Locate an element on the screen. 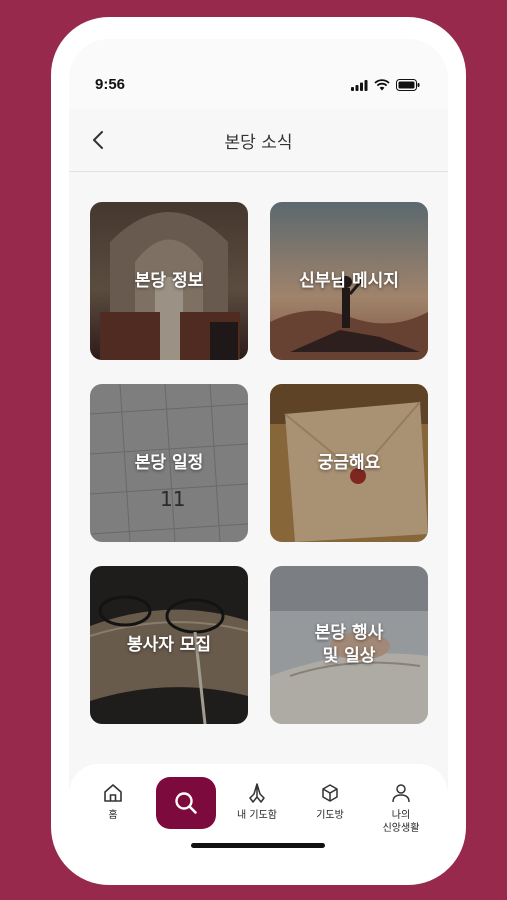 This screenshot has width=507, height=900. tab-label: 기도방 is located at coordinates (330, 815).